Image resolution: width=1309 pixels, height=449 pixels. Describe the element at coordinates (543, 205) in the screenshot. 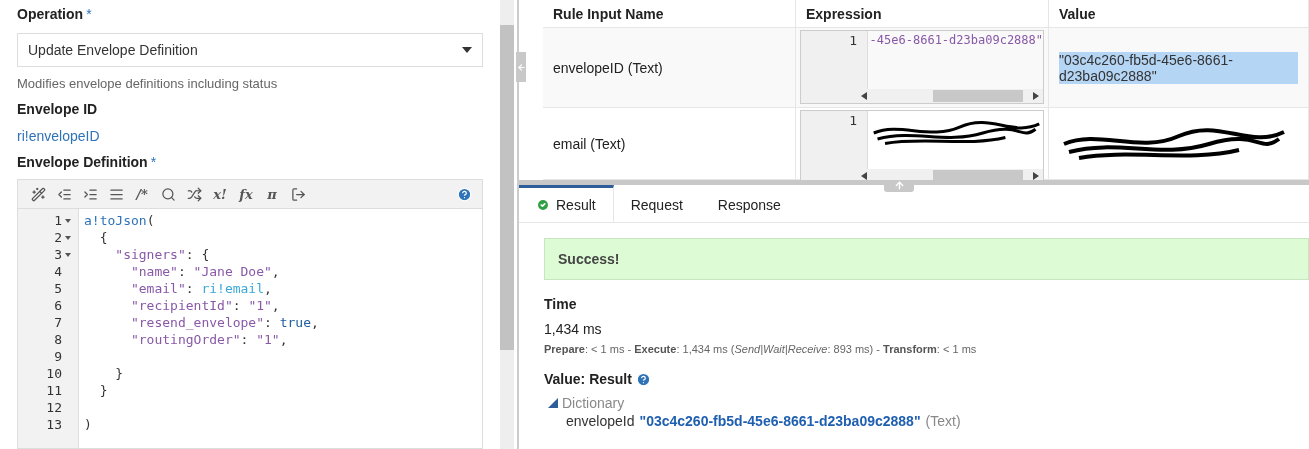

I see `check-icon` at that location.